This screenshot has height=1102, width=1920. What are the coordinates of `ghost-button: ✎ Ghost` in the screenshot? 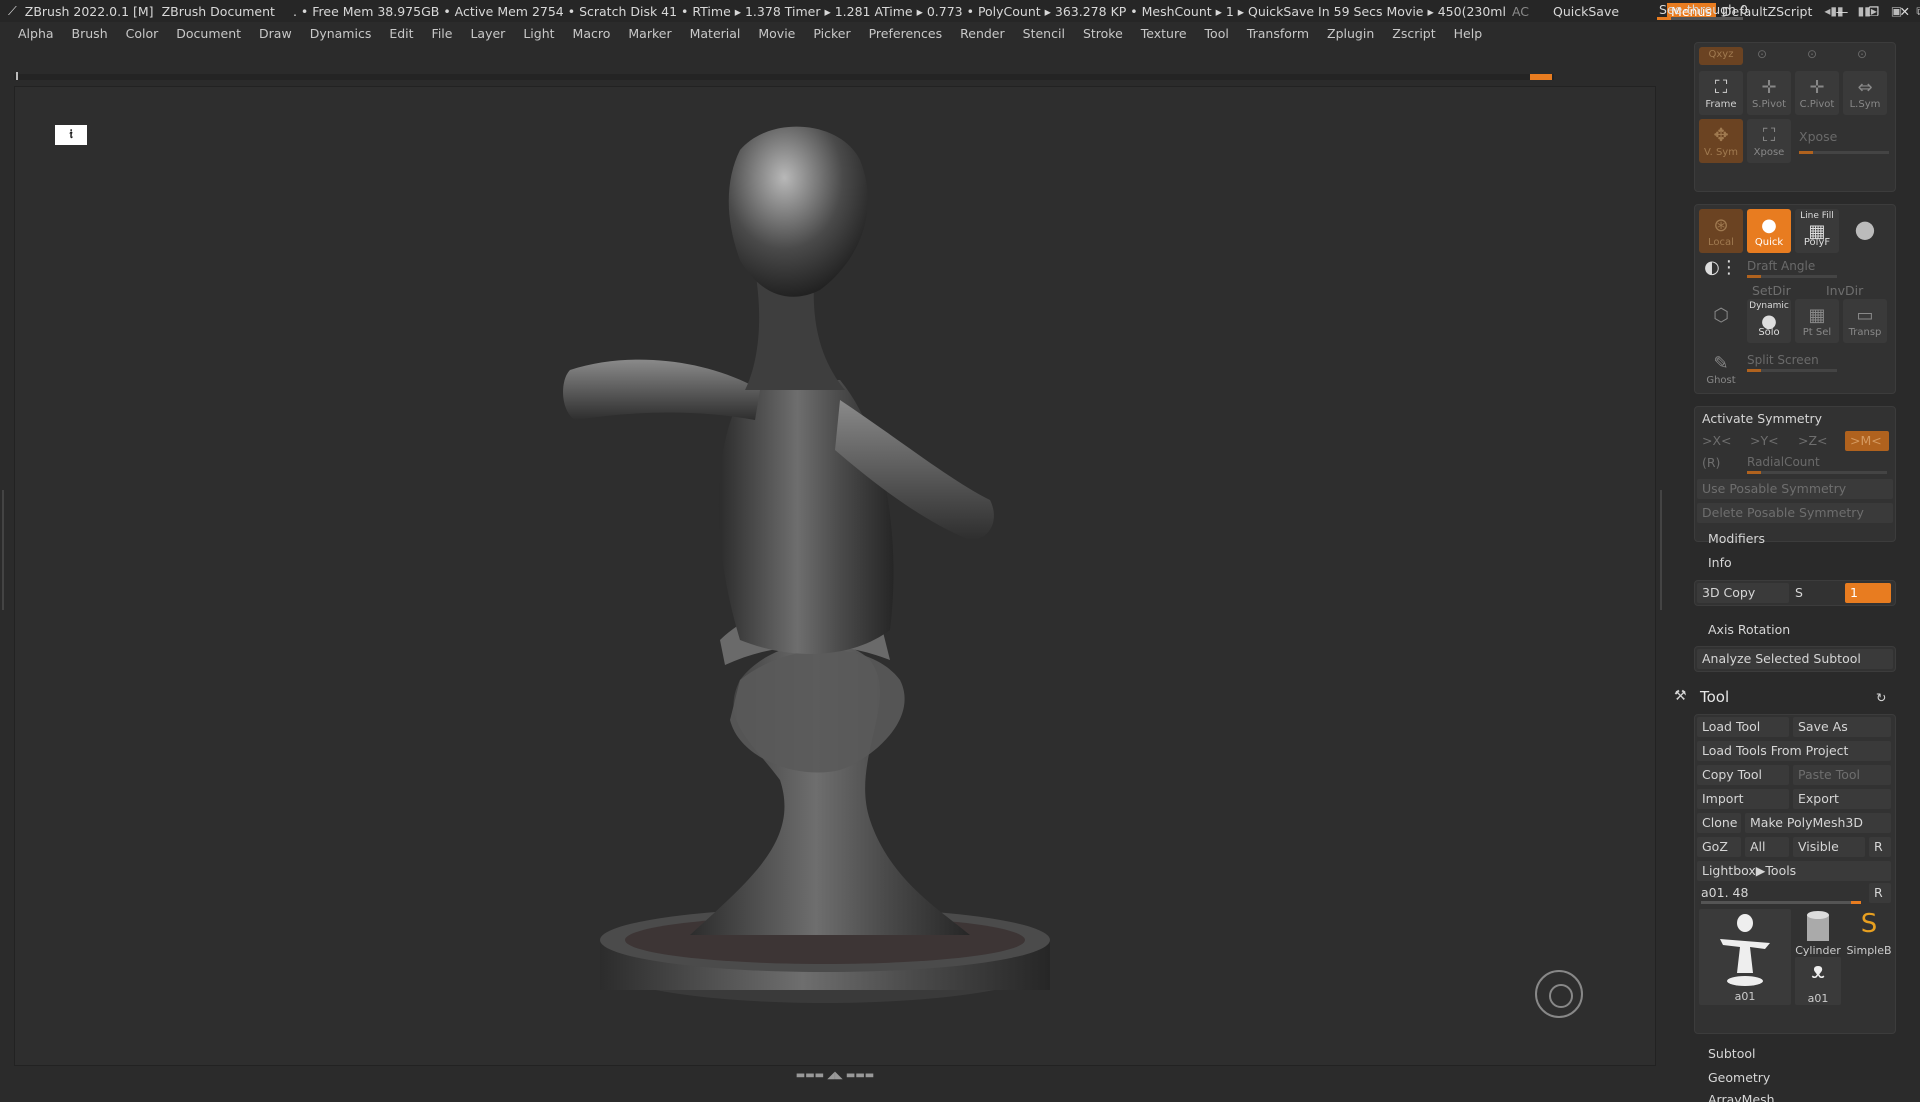 It's located at (1721, 369).